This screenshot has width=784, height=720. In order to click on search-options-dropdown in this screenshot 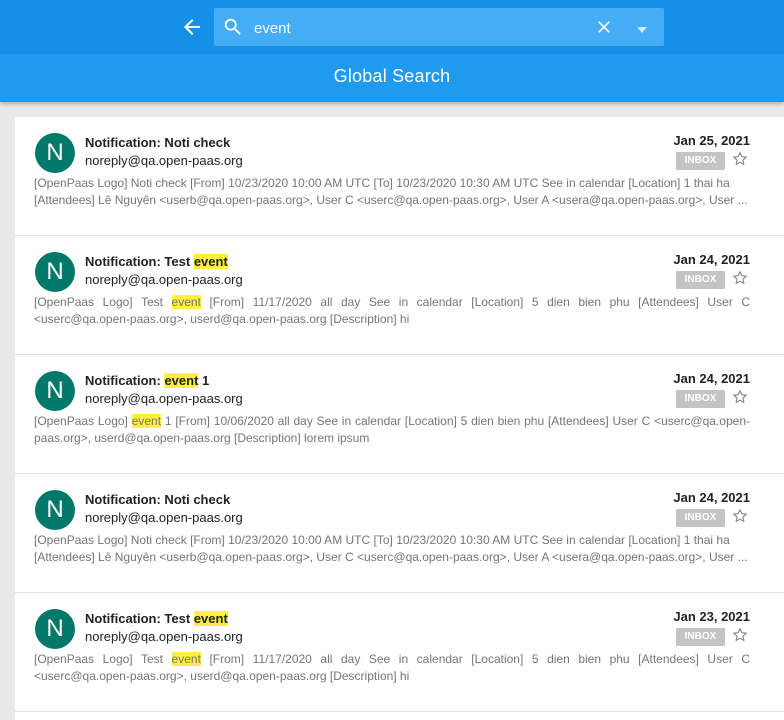, I will do `click(642, 27)`.